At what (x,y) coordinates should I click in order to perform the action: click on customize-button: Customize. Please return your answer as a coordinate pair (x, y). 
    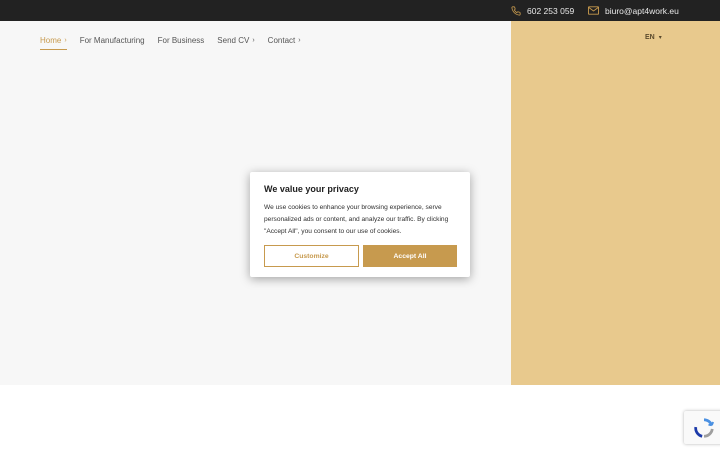
    Looking at the image, I should click on (311, 256).